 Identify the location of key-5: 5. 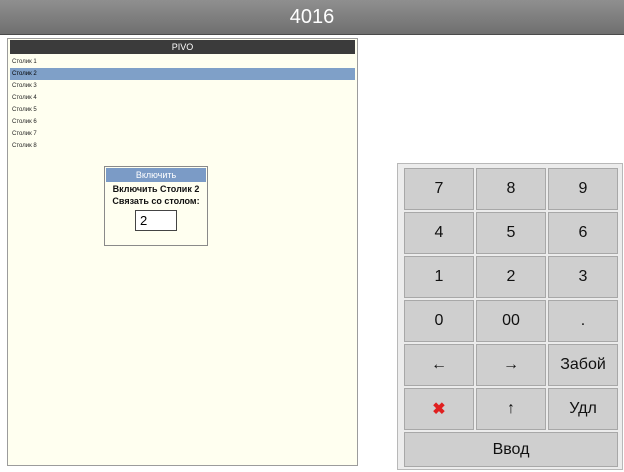
(511, 233).